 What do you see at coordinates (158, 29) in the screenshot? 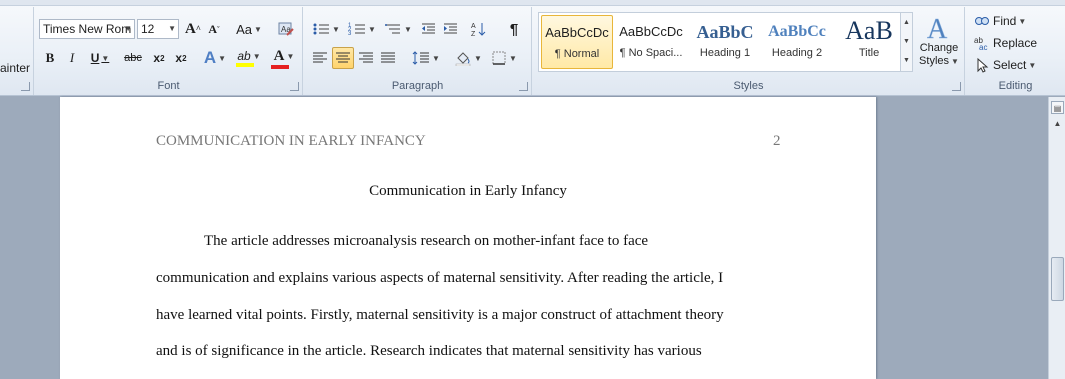
I see `font-size-combo: 12 ▼` at bounding box center [158, 29].